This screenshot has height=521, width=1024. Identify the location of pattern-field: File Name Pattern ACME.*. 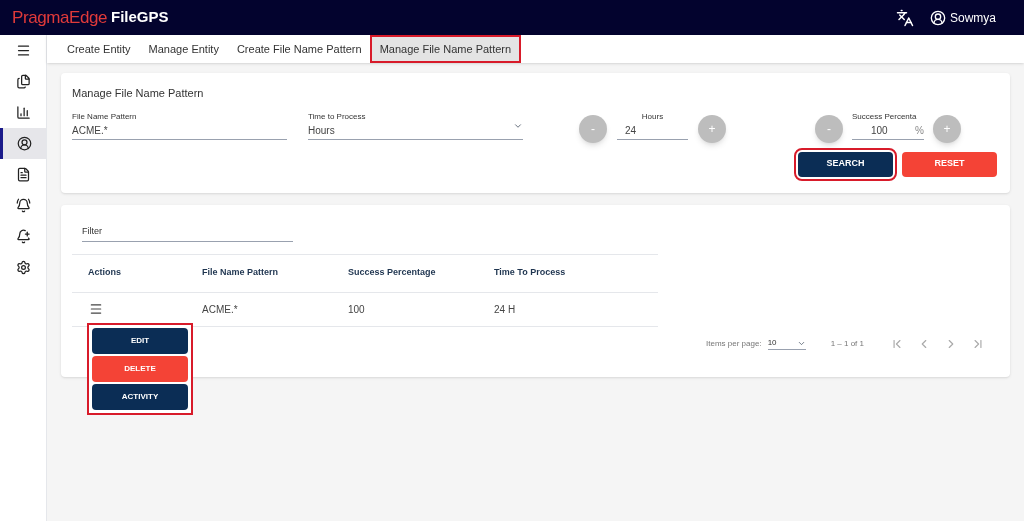
(179, 125).